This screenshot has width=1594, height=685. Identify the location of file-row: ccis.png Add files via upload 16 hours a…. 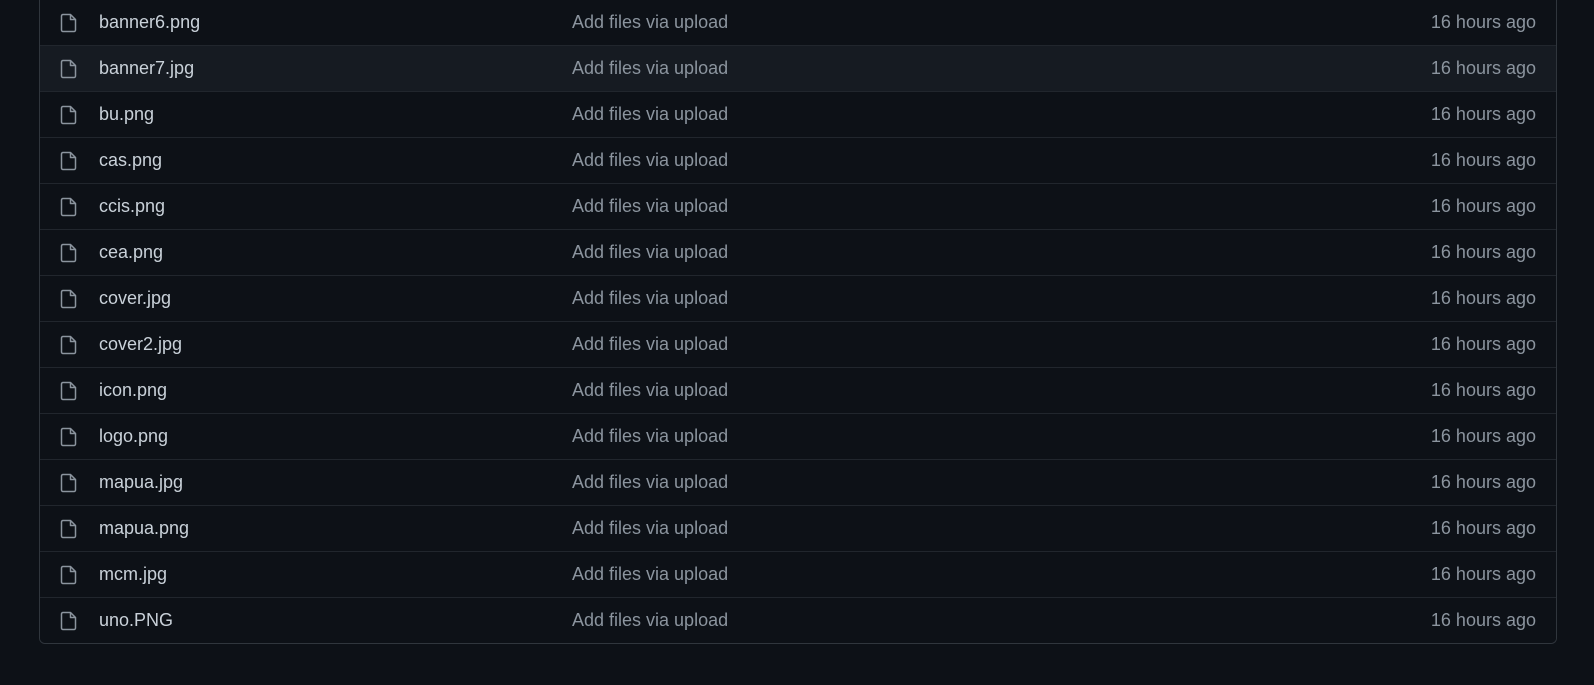
(798, 206).